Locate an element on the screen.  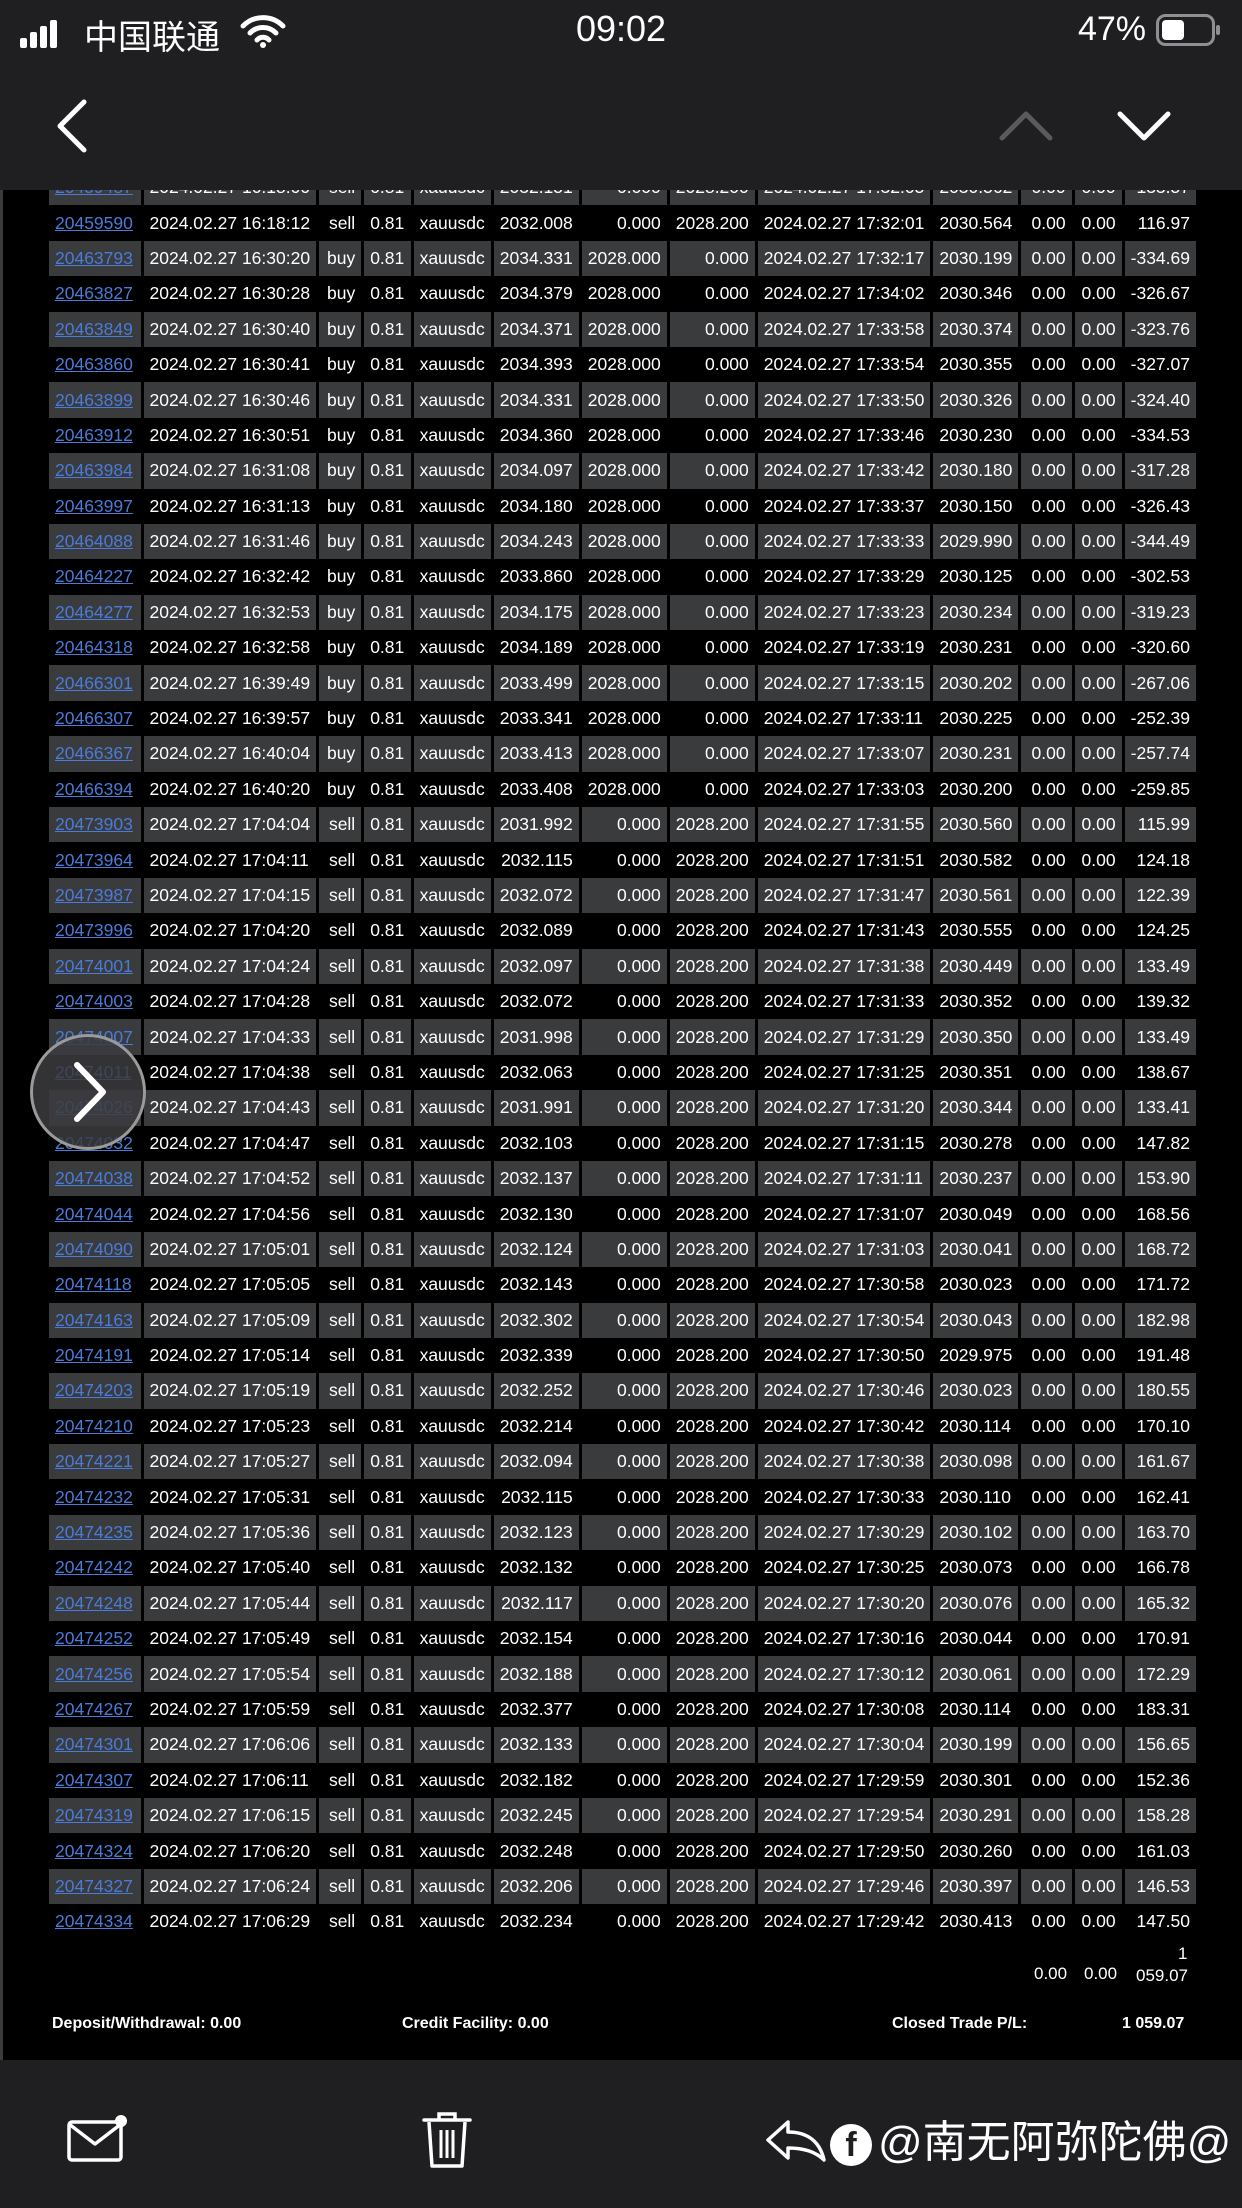
next-page-button is located at coordinates (88, 1092).